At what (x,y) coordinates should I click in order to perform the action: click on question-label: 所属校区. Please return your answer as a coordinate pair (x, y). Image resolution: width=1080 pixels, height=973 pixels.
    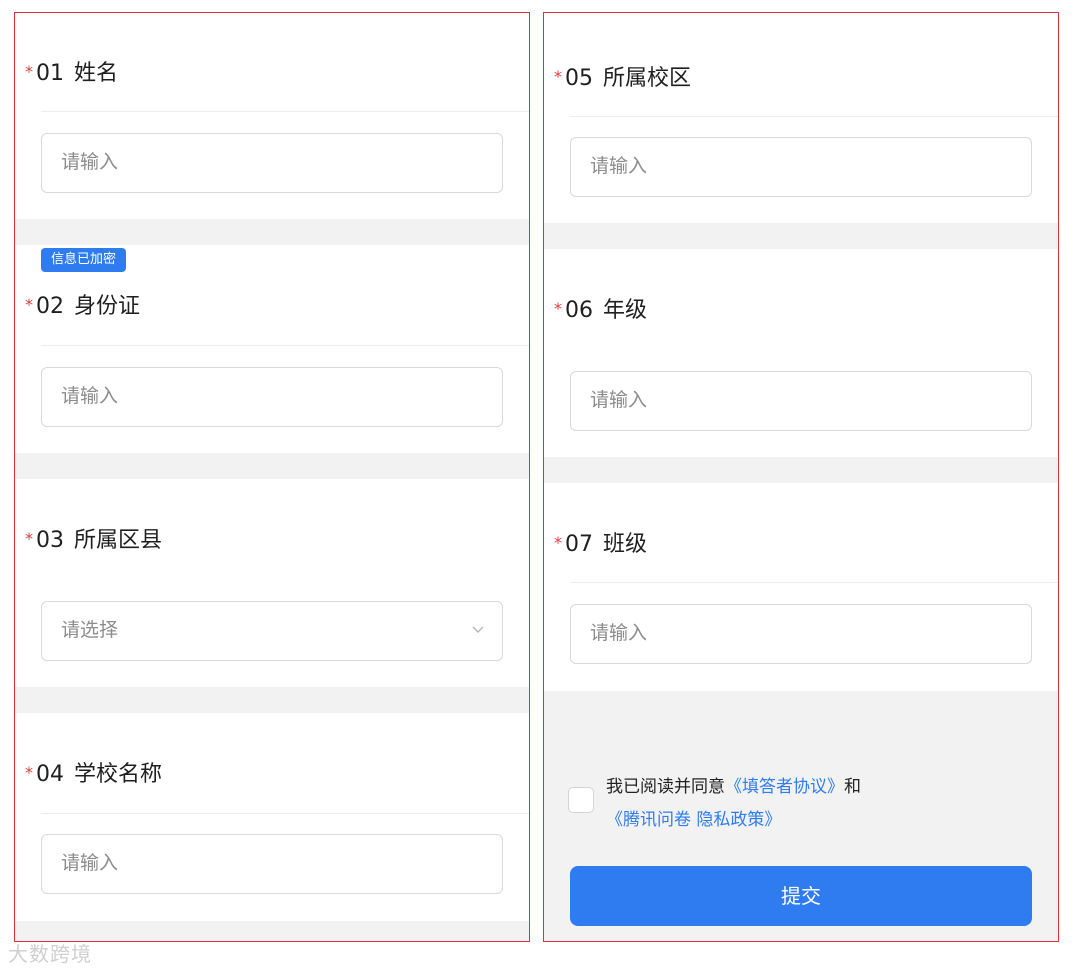
    Looking at the image, I should click on (647, 78).